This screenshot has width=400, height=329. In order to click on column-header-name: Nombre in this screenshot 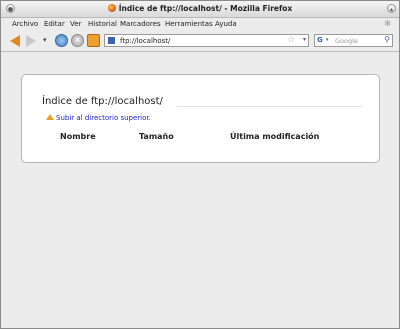, I will do `click(78, 136)`.